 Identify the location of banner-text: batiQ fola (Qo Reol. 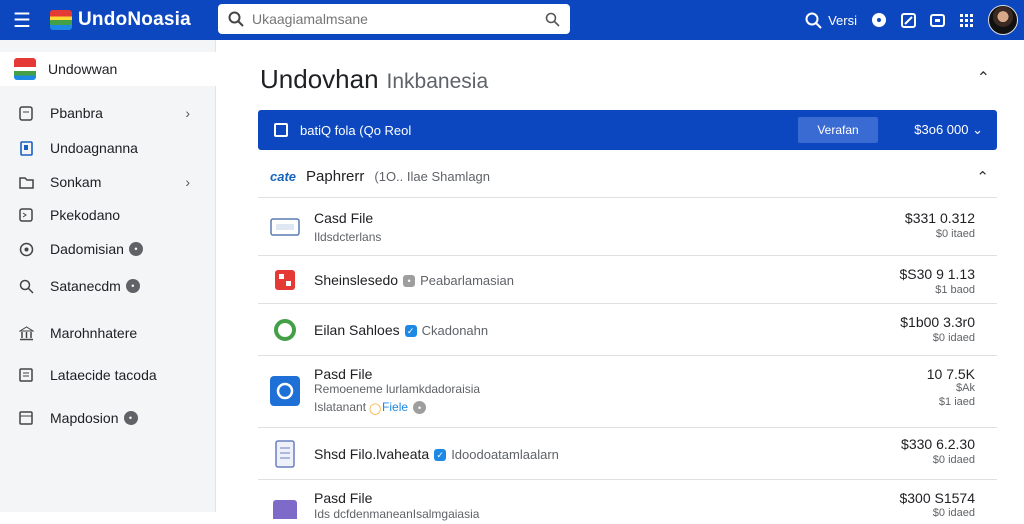
(356, 130).